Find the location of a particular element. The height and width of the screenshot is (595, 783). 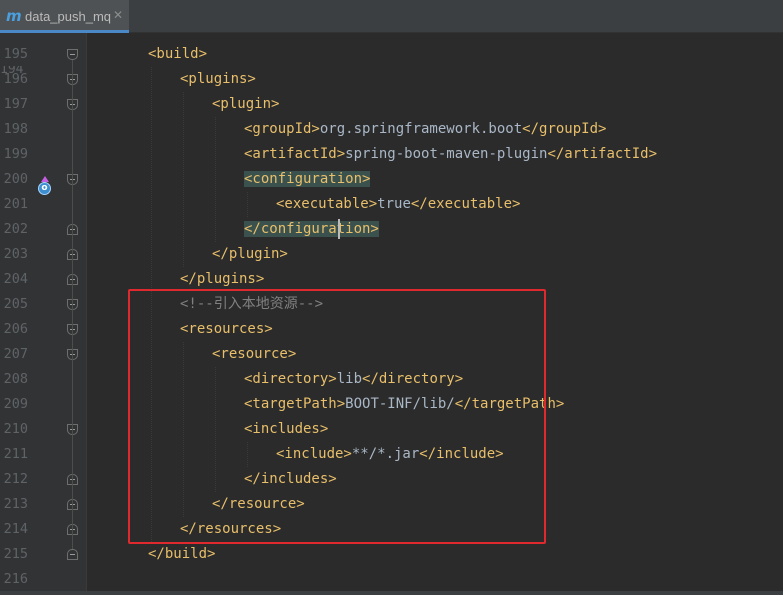

line-number: 199 is located at coordinates (15, 154).